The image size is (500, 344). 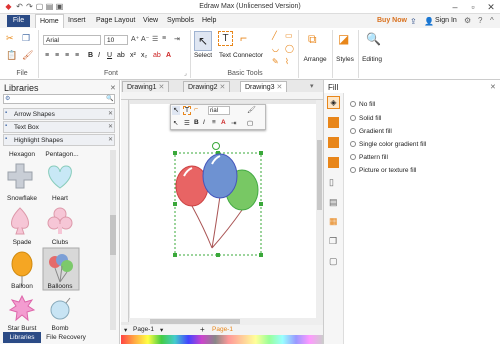 What do you see at coordinates (492, 20) in the screenshot?
I see `collapse-ribbon-icon: ^` at bounding box center [492, 20].